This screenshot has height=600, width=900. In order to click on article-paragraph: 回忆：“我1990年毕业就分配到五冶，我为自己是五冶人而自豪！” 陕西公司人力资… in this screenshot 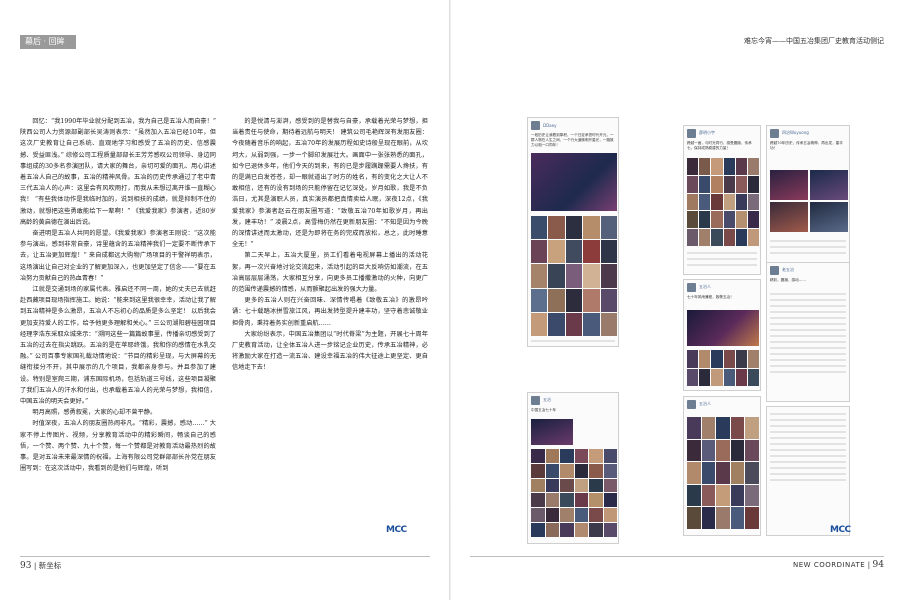, I will do `click(118, 172)`.